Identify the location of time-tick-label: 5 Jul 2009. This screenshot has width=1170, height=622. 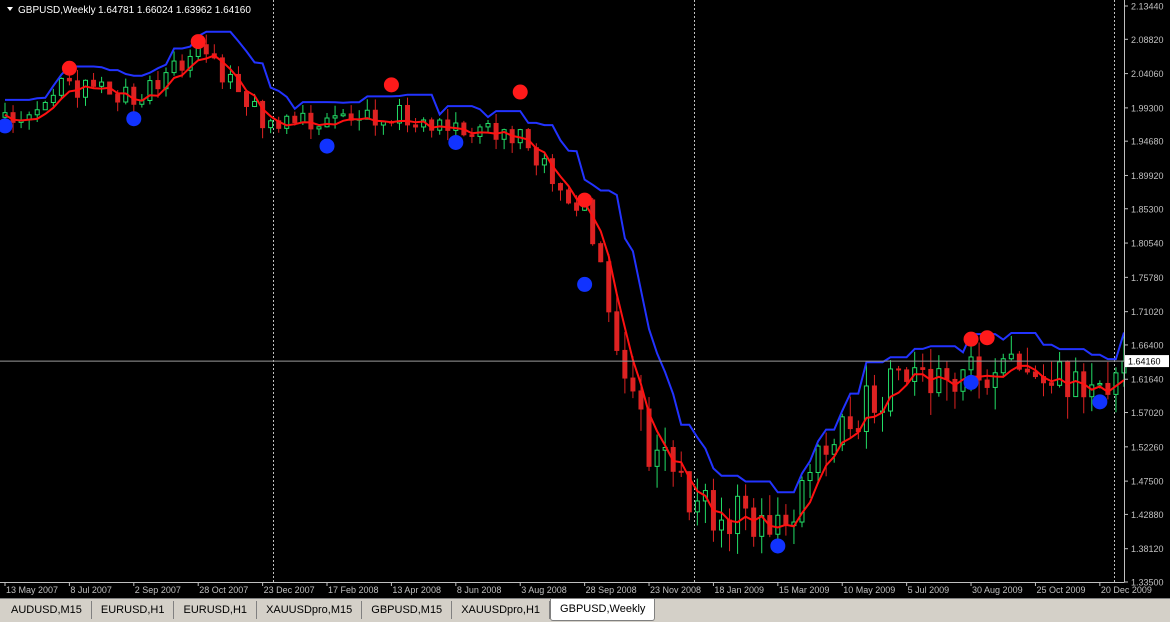
(929, 590).